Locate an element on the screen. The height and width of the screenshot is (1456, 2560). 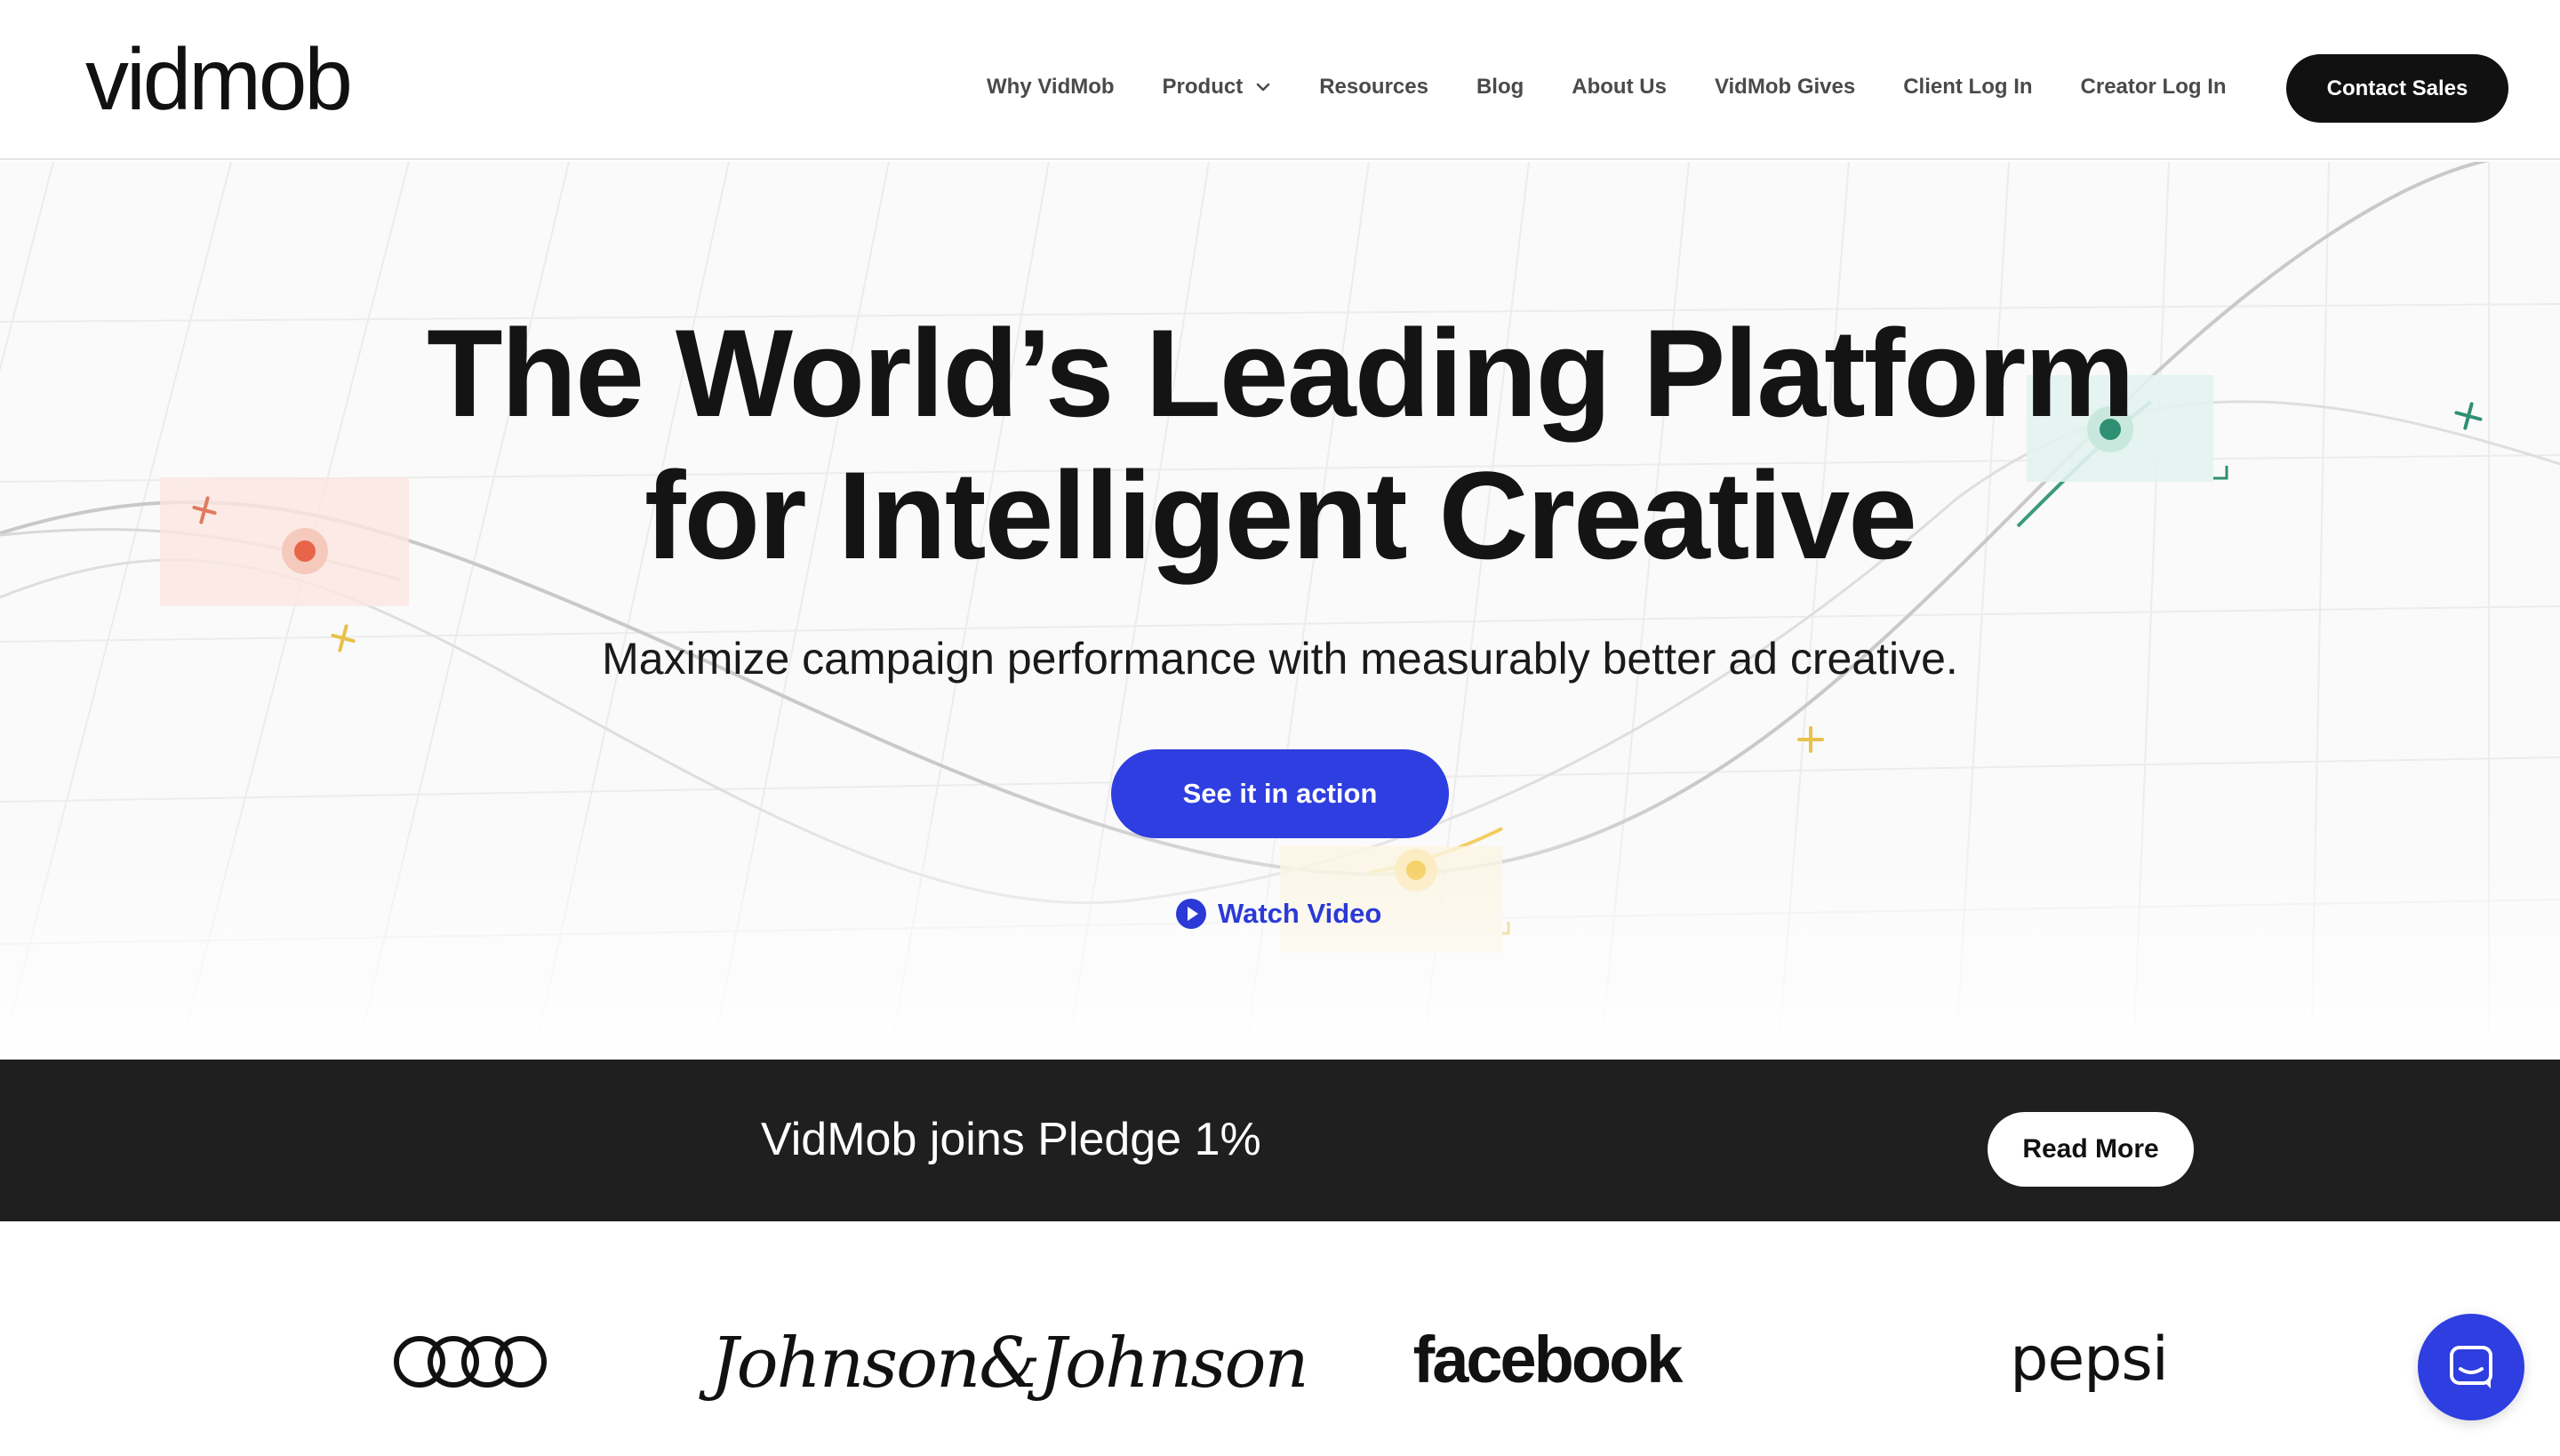
vidmob-logo: vidmob is located at coordinates (219, 79).